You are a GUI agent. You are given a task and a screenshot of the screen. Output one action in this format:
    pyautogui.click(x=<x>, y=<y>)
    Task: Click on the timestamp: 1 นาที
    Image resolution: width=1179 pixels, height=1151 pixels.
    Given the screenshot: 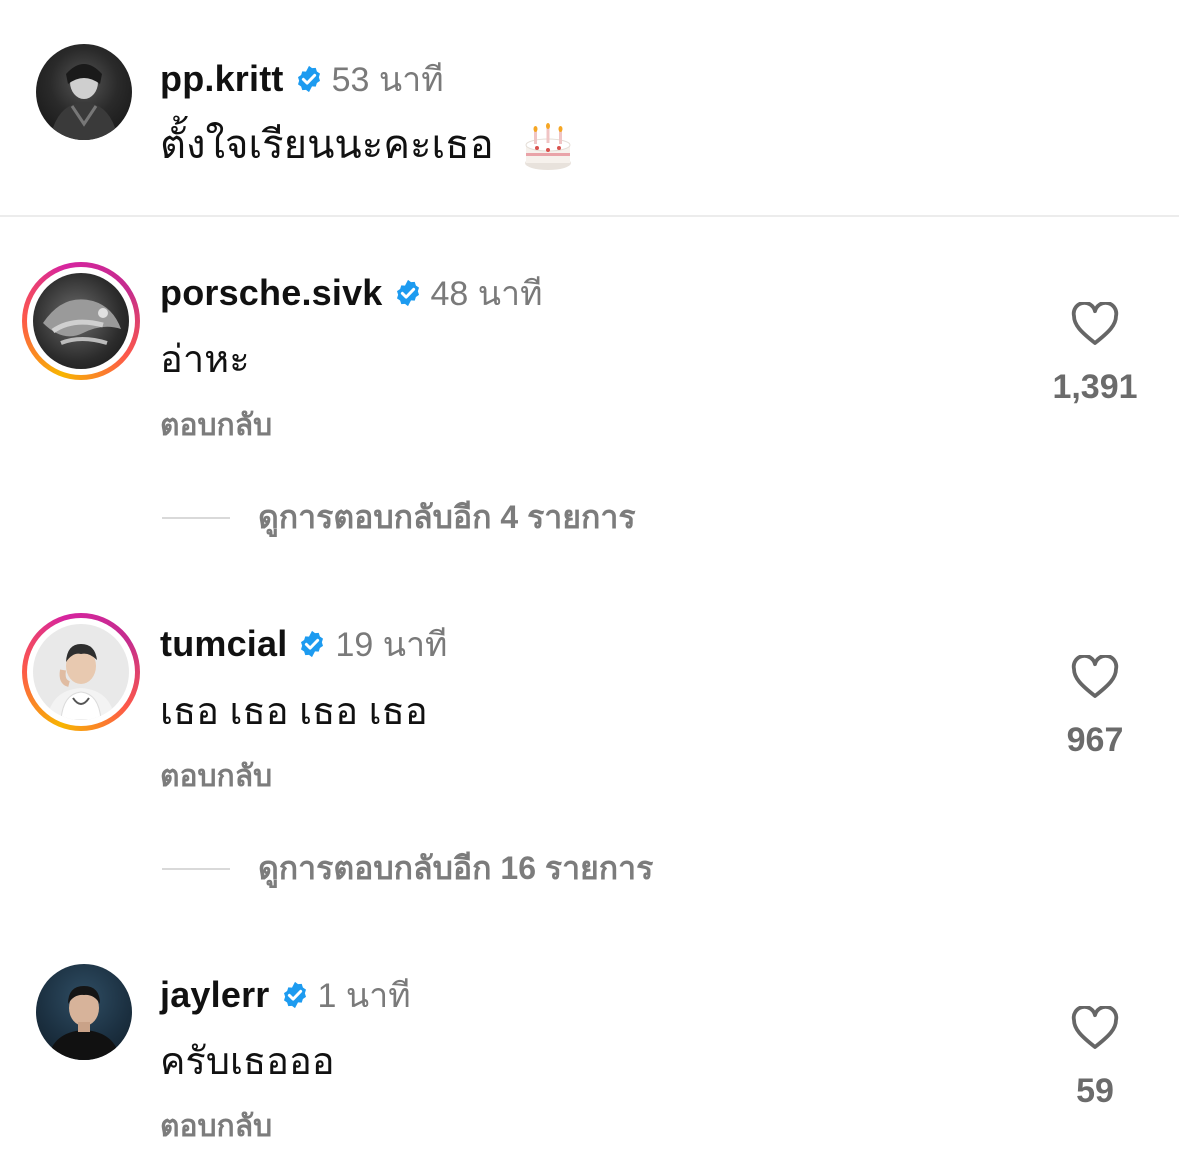 What is the action you would take?
    pyautogui.click(x=364, y=996)
    